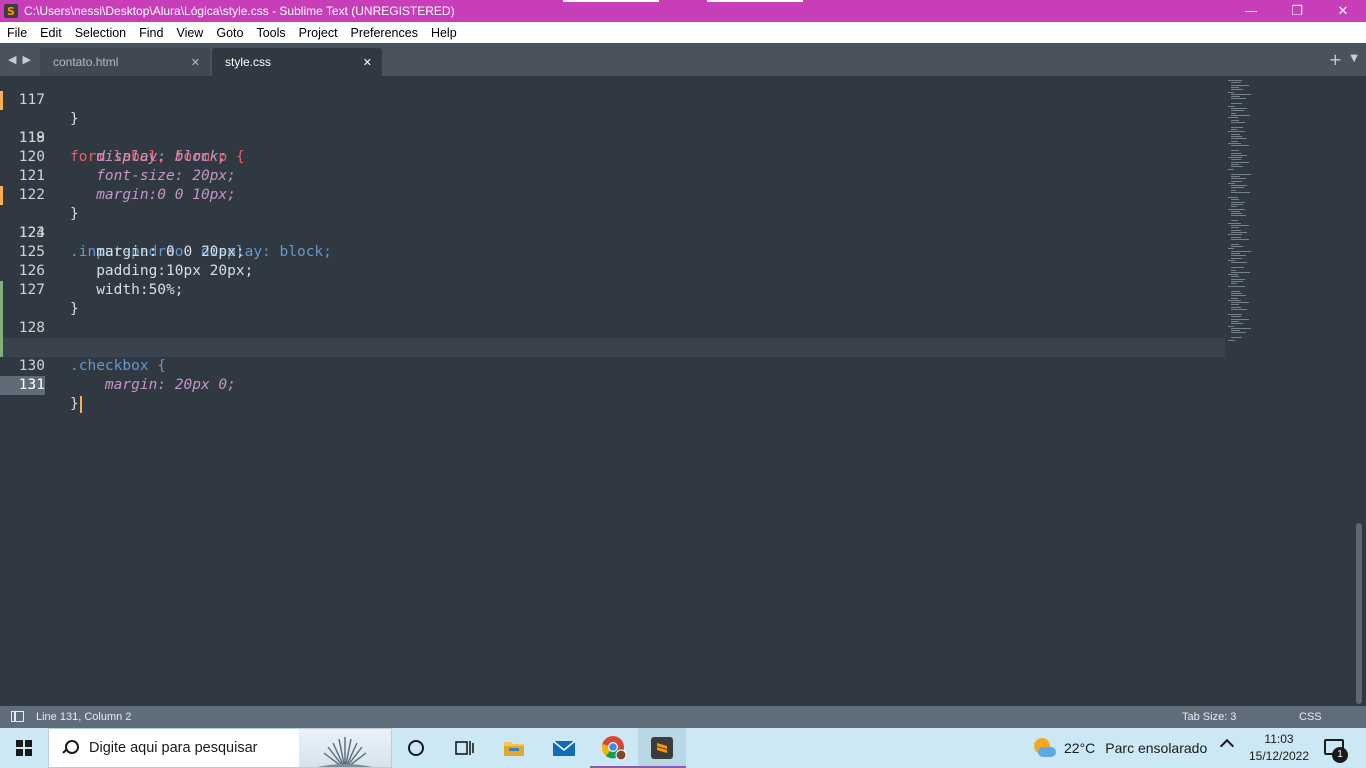 This screenshot has width=1366, height=768. Describe the element at coordinates (173, 748) in the screenshot. I see `search-placeholder: Digite aqui para pesquisar` at that location.